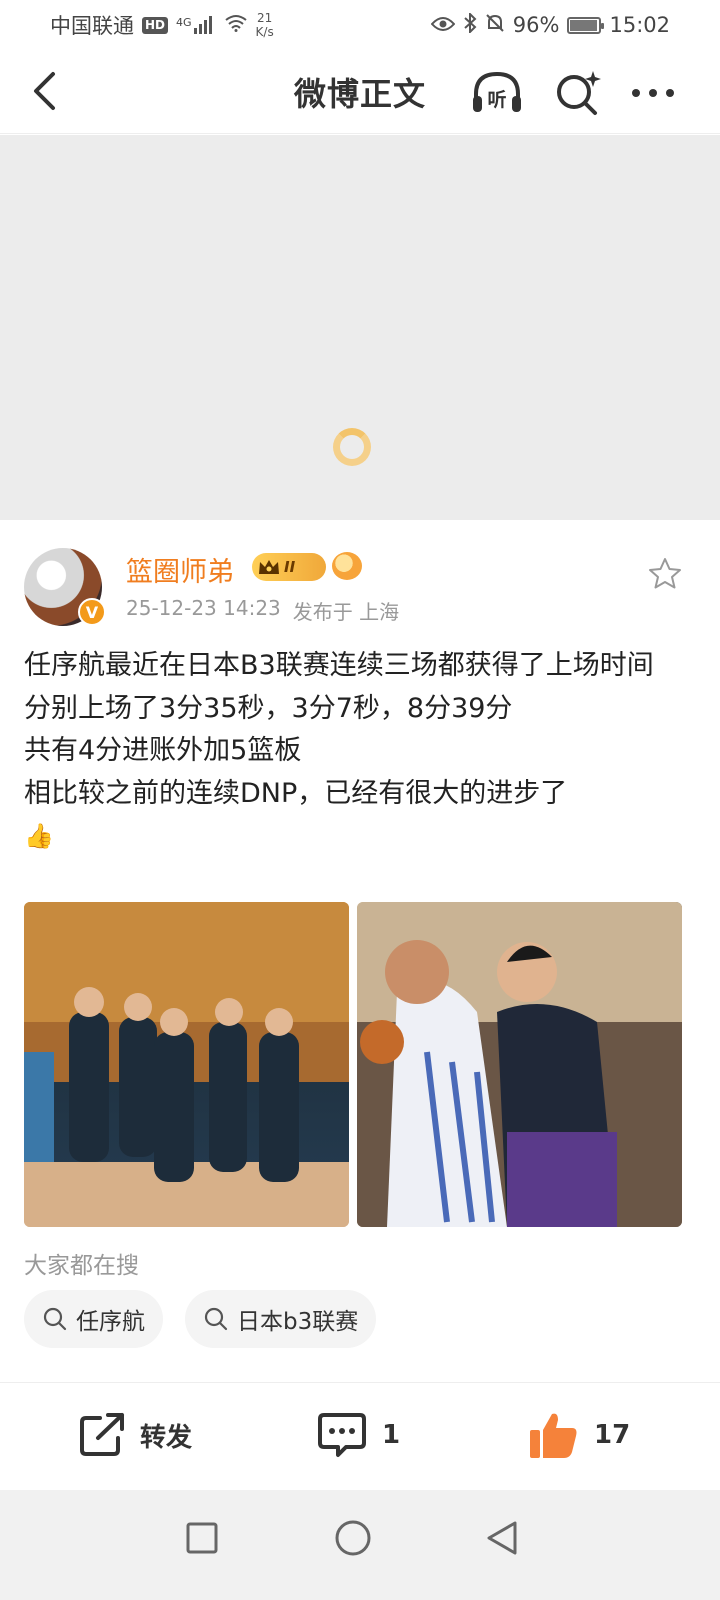  I want to click on post-line: 任序航最近在日本B3联赛连续三场都获得了上场时间, so click(339, 665).